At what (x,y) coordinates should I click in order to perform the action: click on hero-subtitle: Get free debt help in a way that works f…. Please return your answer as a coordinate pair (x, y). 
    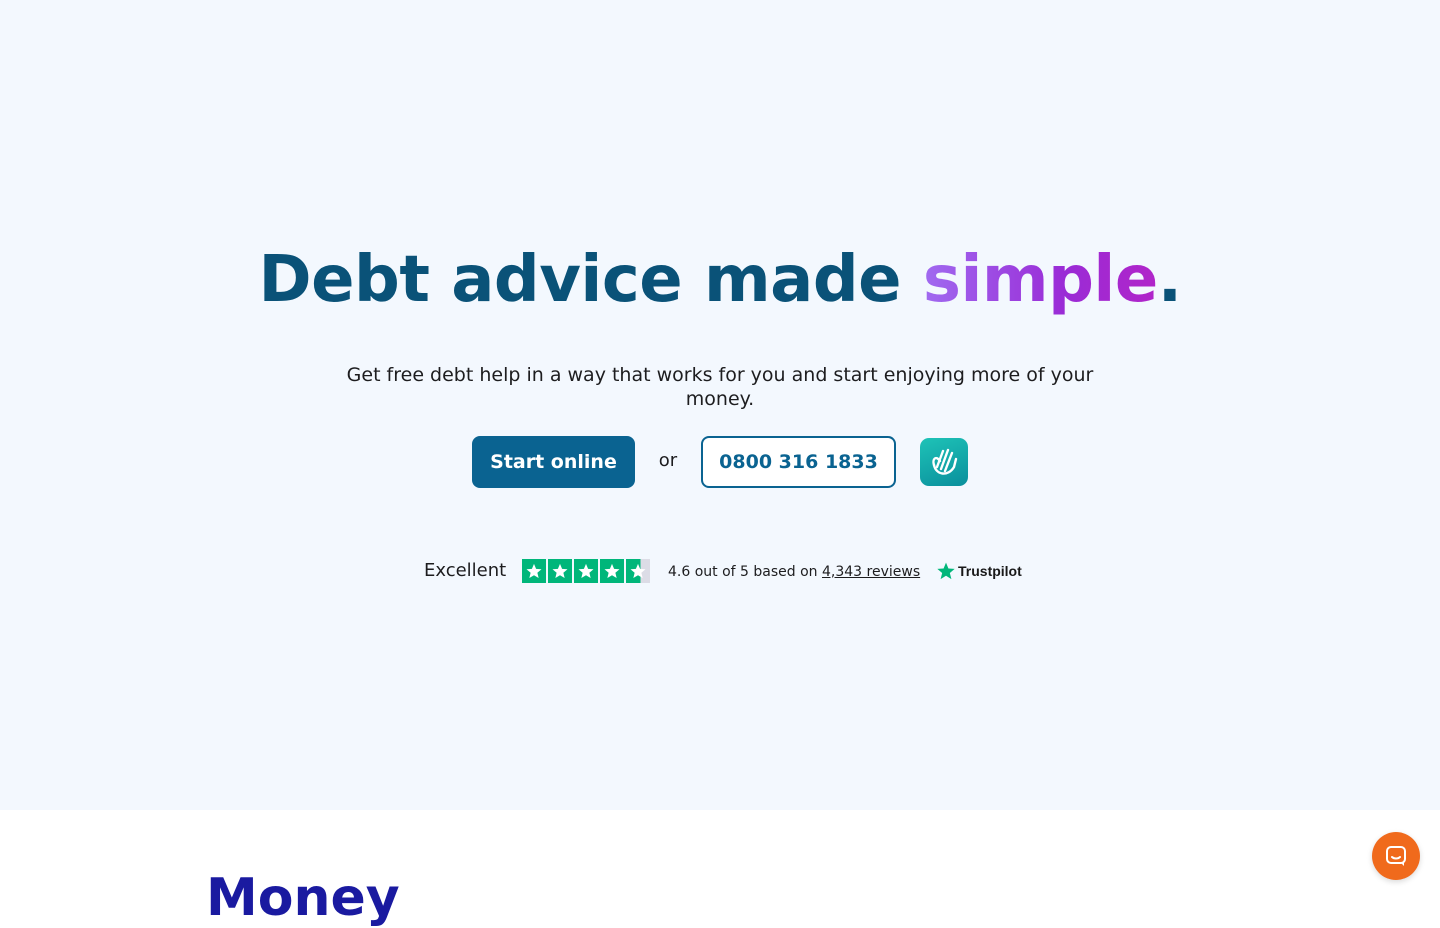
    Looking at the image, I should click on (720, 387).